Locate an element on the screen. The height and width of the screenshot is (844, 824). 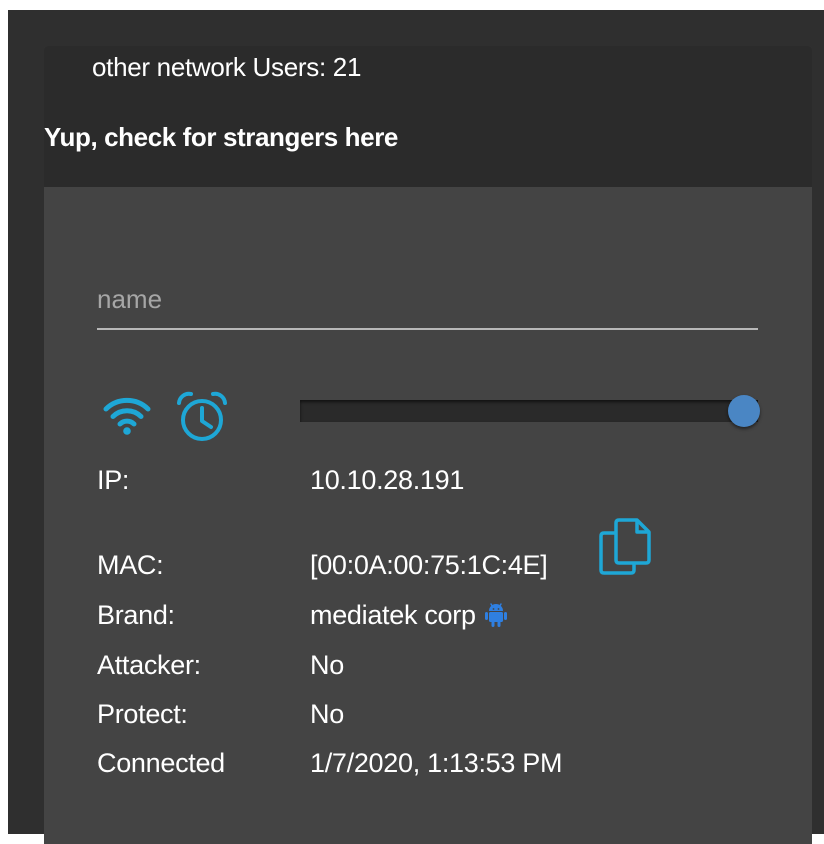
brand-value: mediatek corp is located at coordinates (393, 615).